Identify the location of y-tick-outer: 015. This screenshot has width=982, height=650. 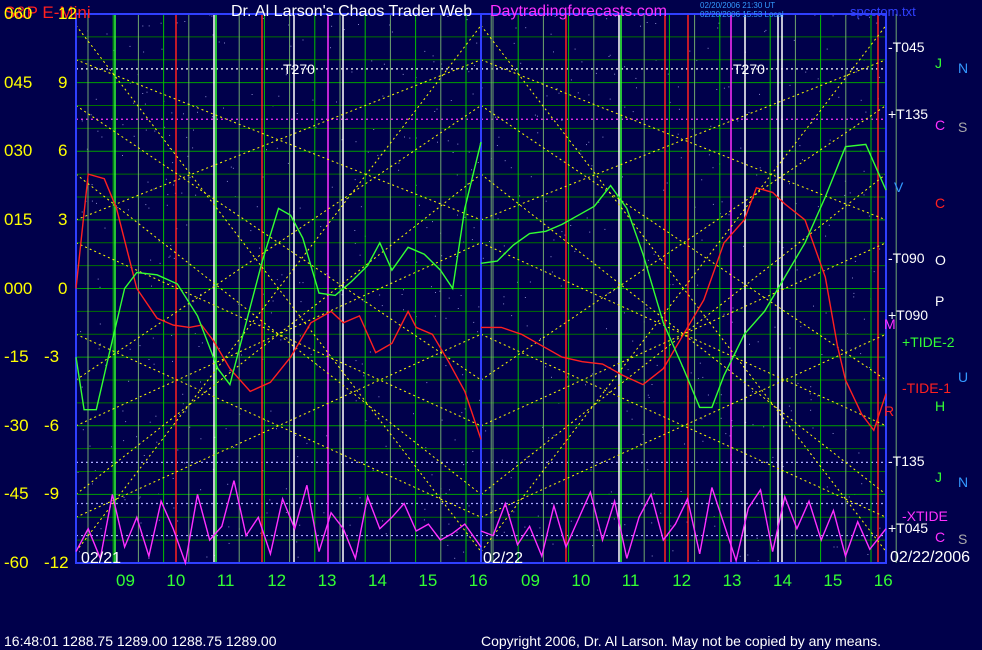
(18, 219).